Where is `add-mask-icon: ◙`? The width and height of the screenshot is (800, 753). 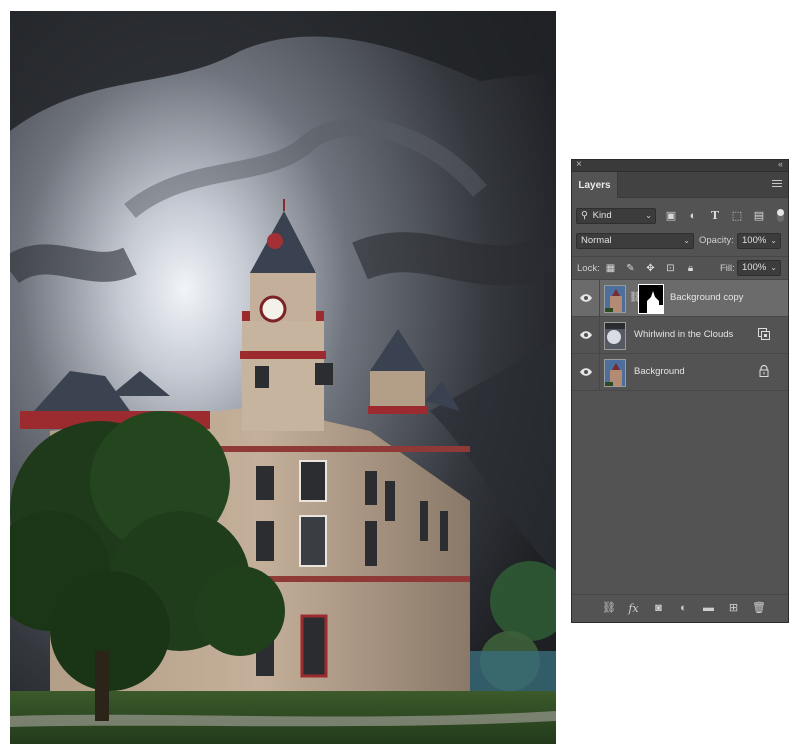
add-mask-icon: ◙ is located at coordinates (658, 608).